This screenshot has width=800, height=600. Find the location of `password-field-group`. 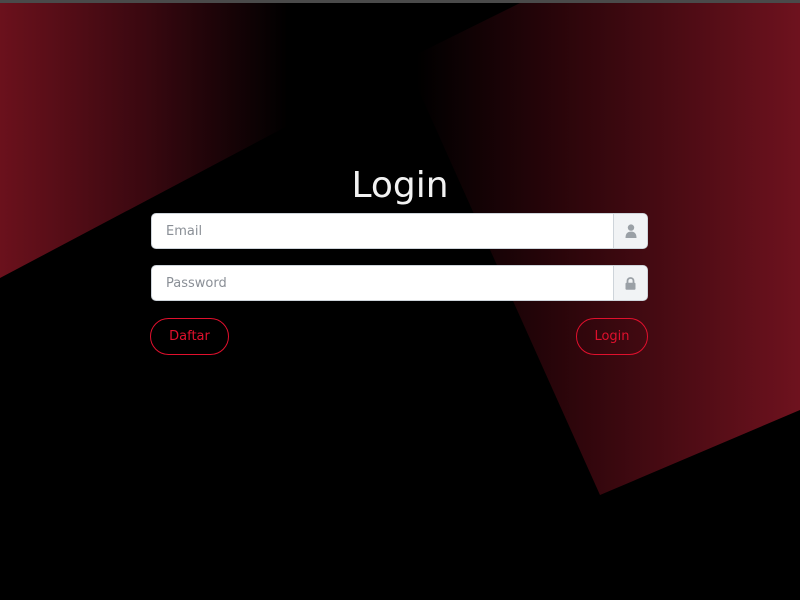

password-field-group is located at coordinates (399, 283).